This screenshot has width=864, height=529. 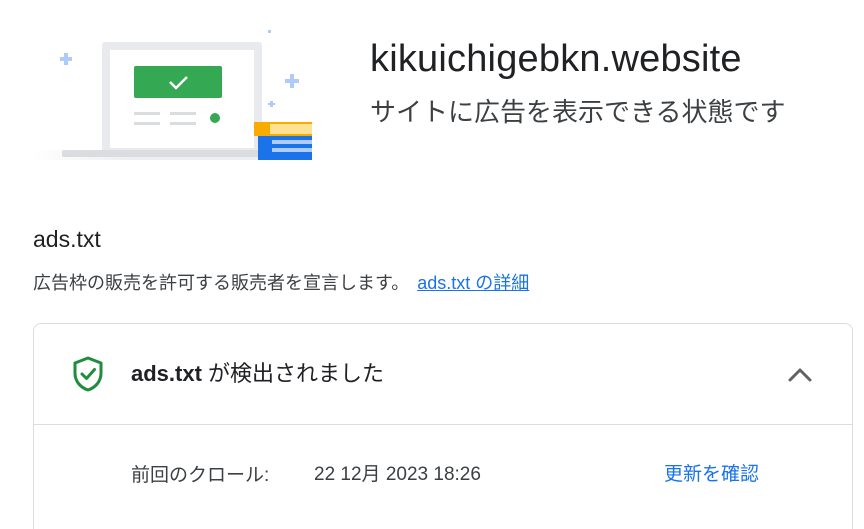 I want to click on ads-txt-details-link: ads.txt の詳細, so click(x=473, y=283).